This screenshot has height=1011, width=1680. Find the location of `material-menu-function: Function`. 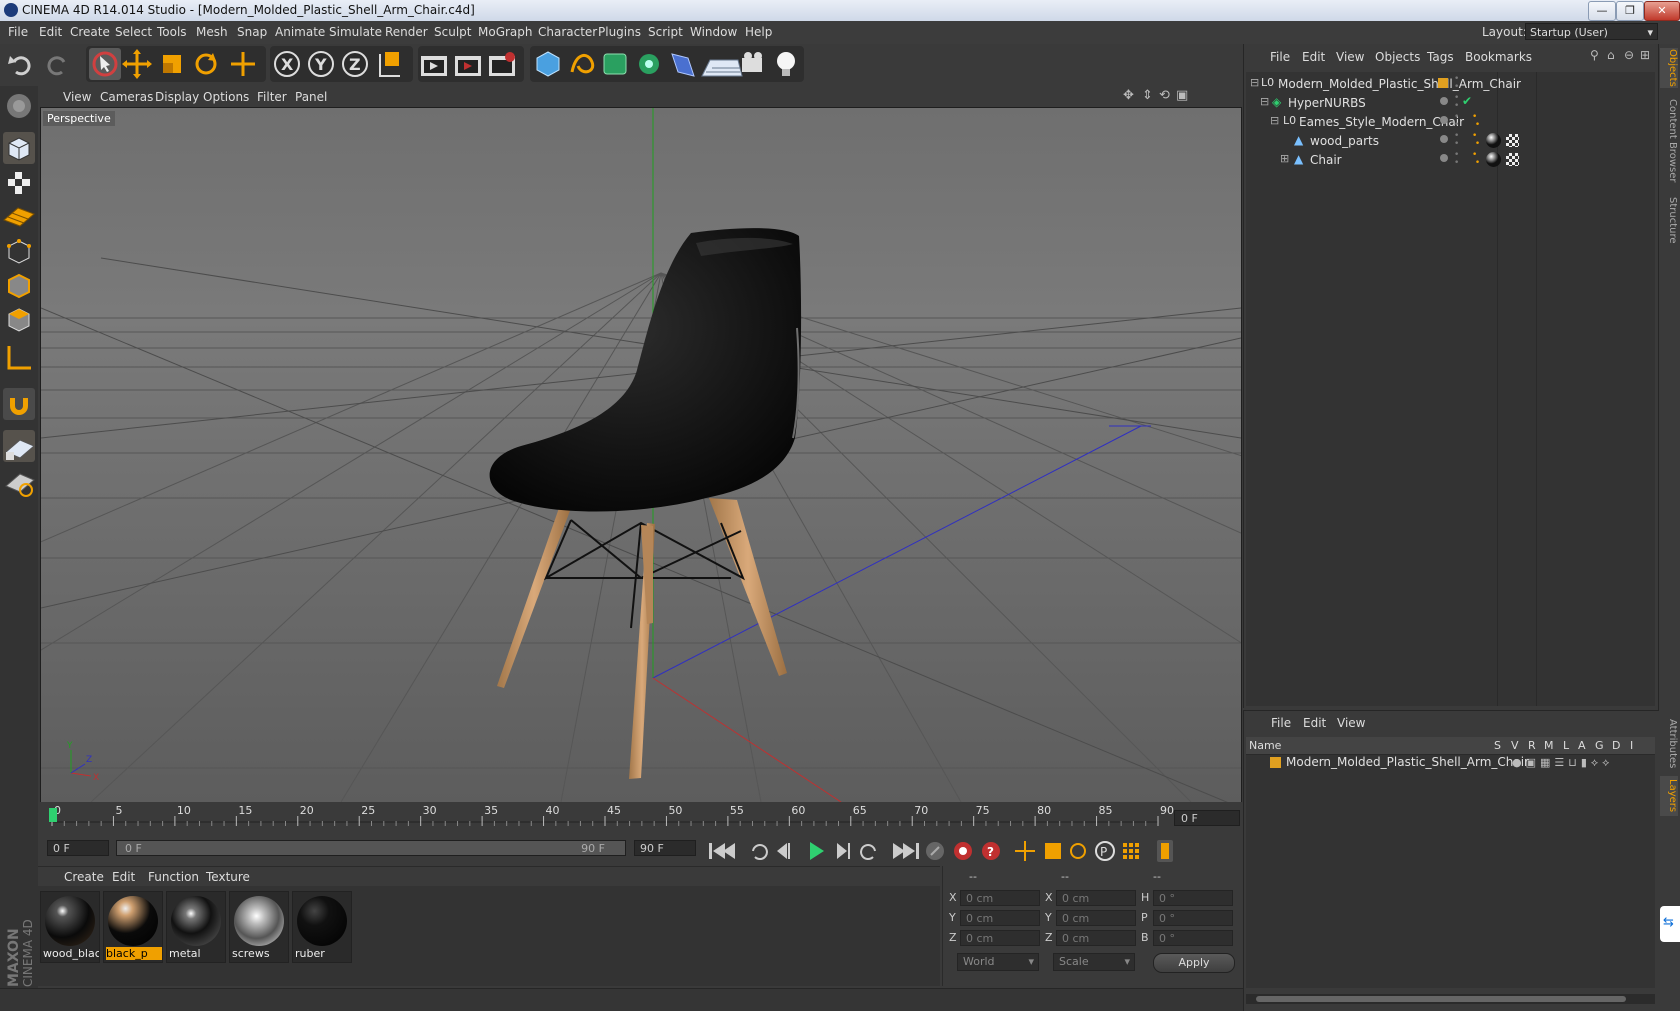

material-menu-function: Function is located at coordinates (173, 877).